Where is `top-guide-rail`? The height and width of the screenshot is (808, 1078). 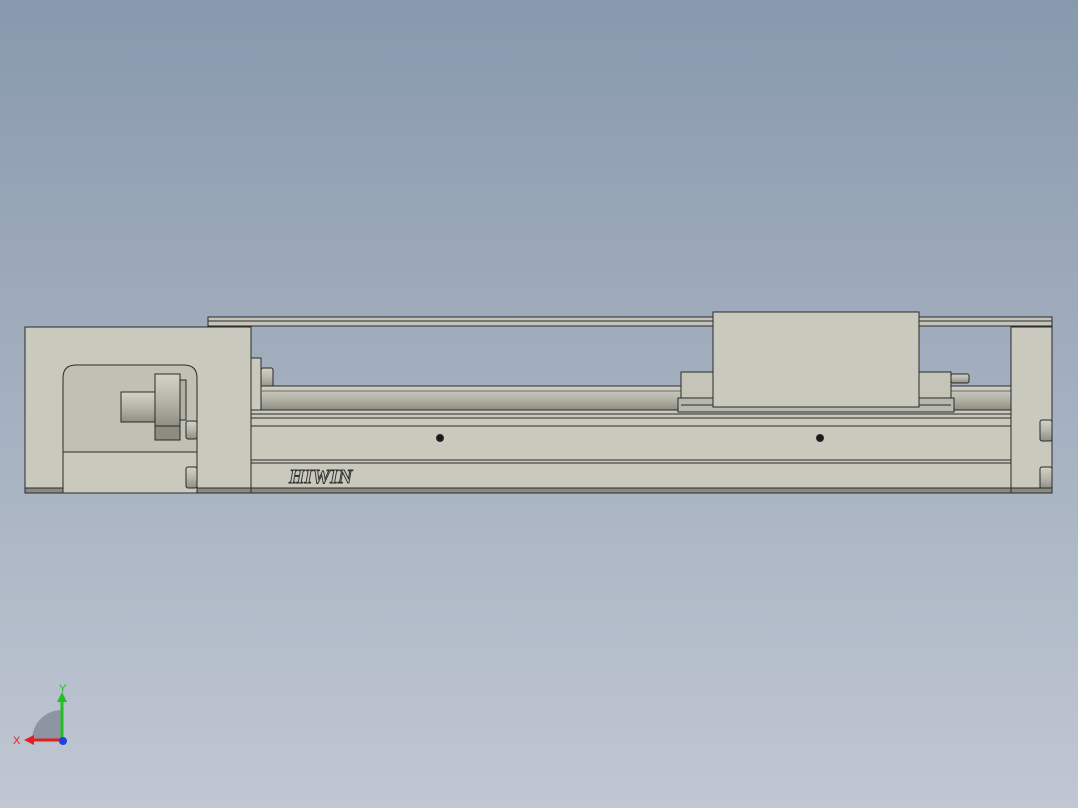 top-guide-rail is located at coordinates (630, 321).